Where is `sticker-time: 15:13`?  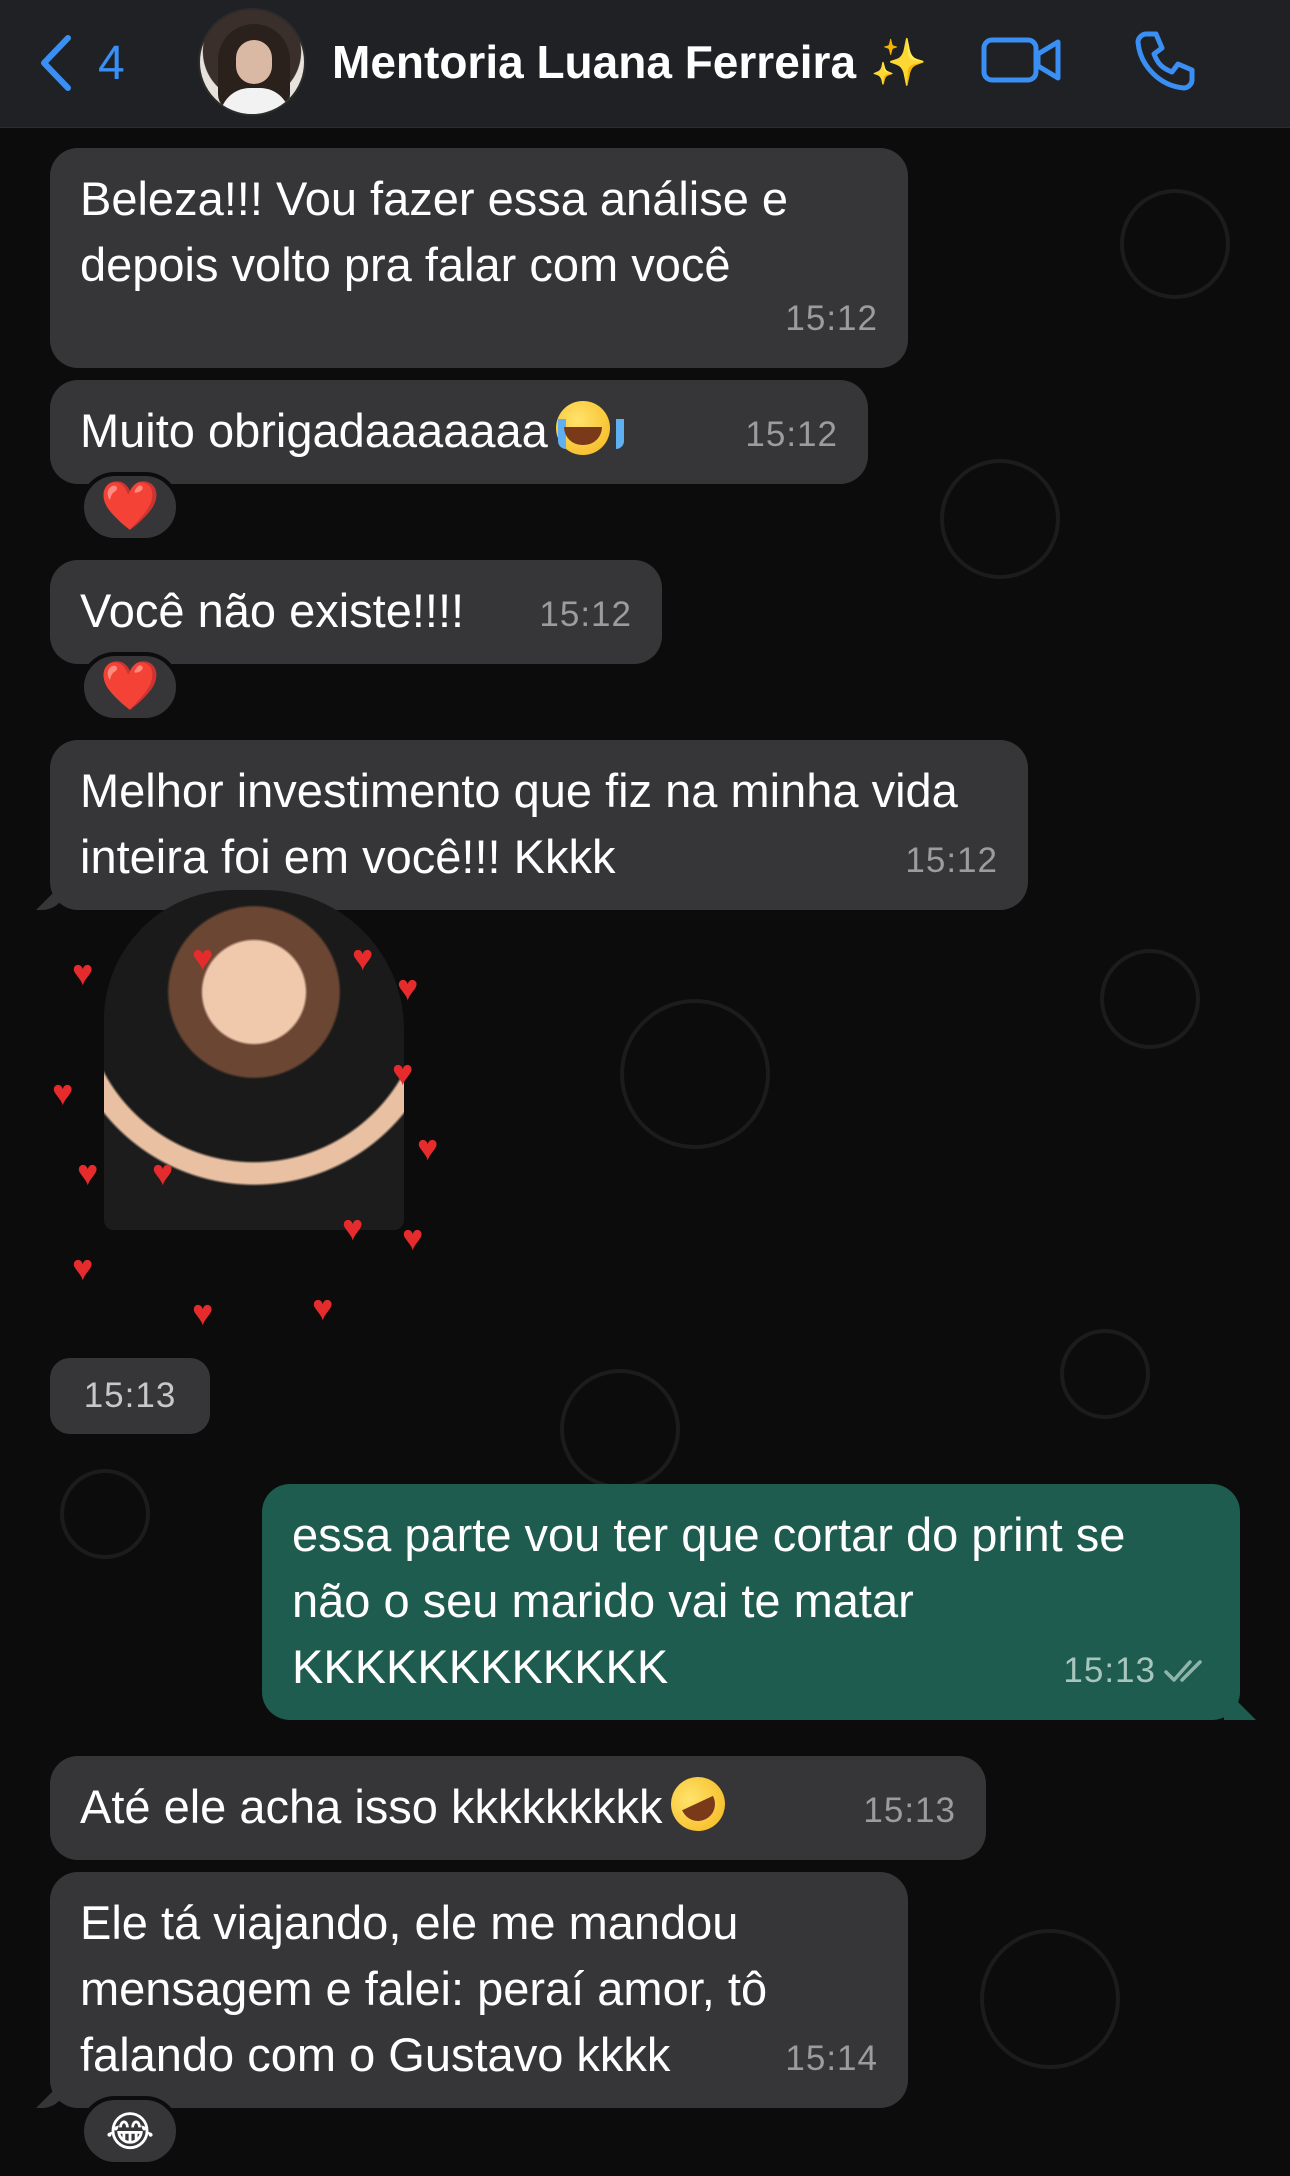 sticker-time: 15:13 is located at coordinates (130, 1396).